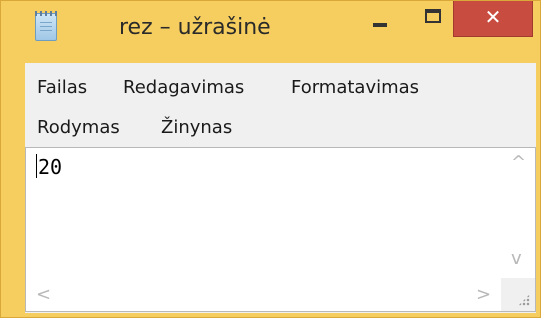  Describe the element at coordinates (524, 300) in the screenshot. I see `resize-grip-icon` at that location.